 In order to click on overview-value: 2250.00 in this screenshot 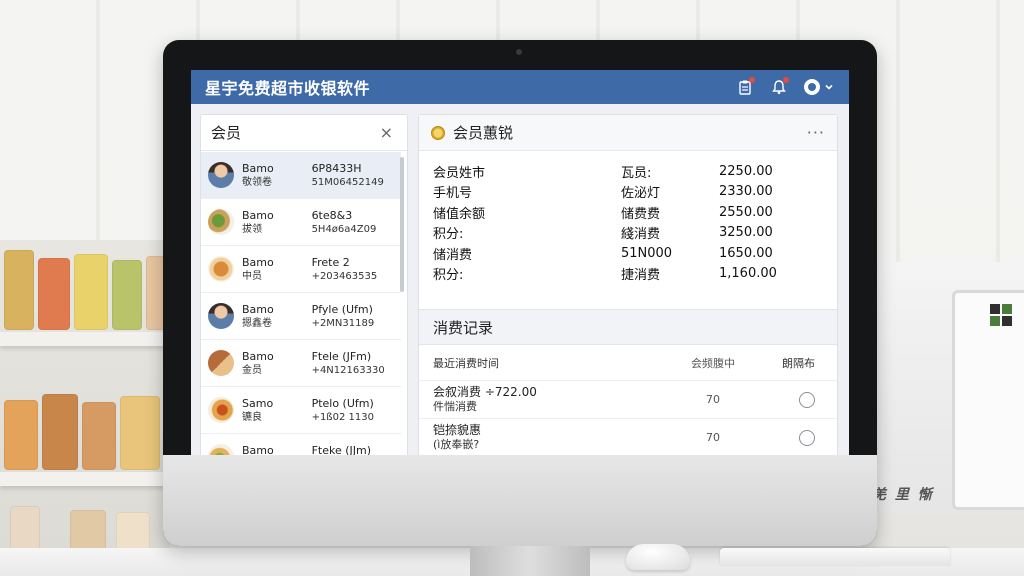, I will do `click(746, 171)`.